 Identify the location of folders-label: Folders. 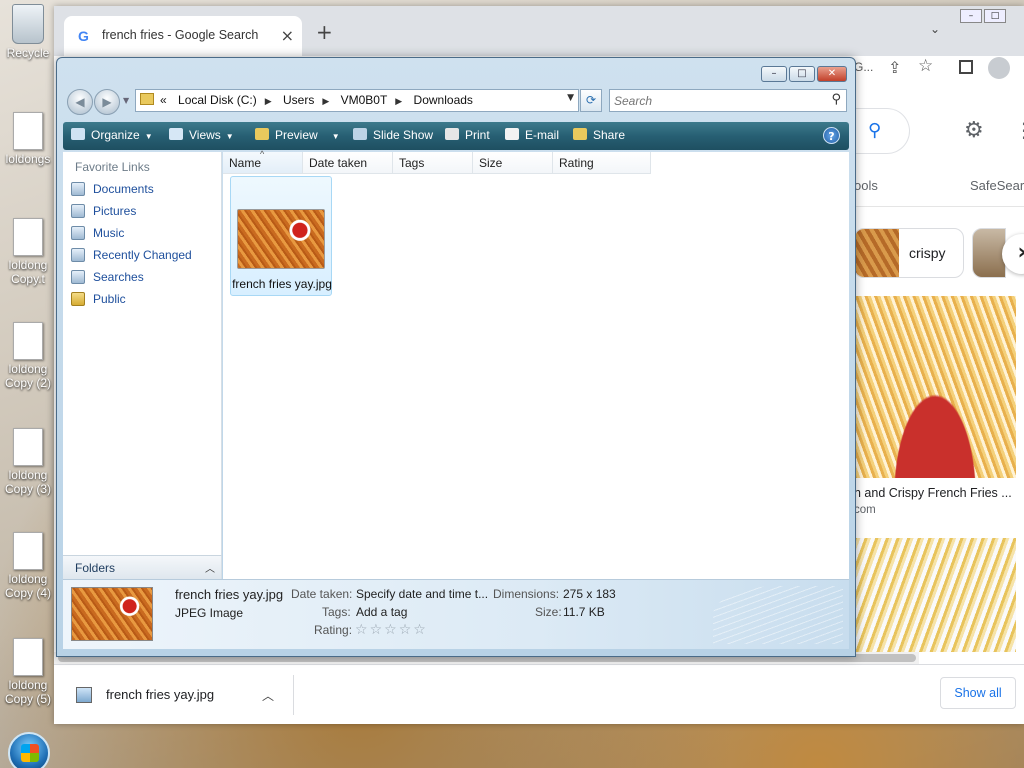
(95, 568).